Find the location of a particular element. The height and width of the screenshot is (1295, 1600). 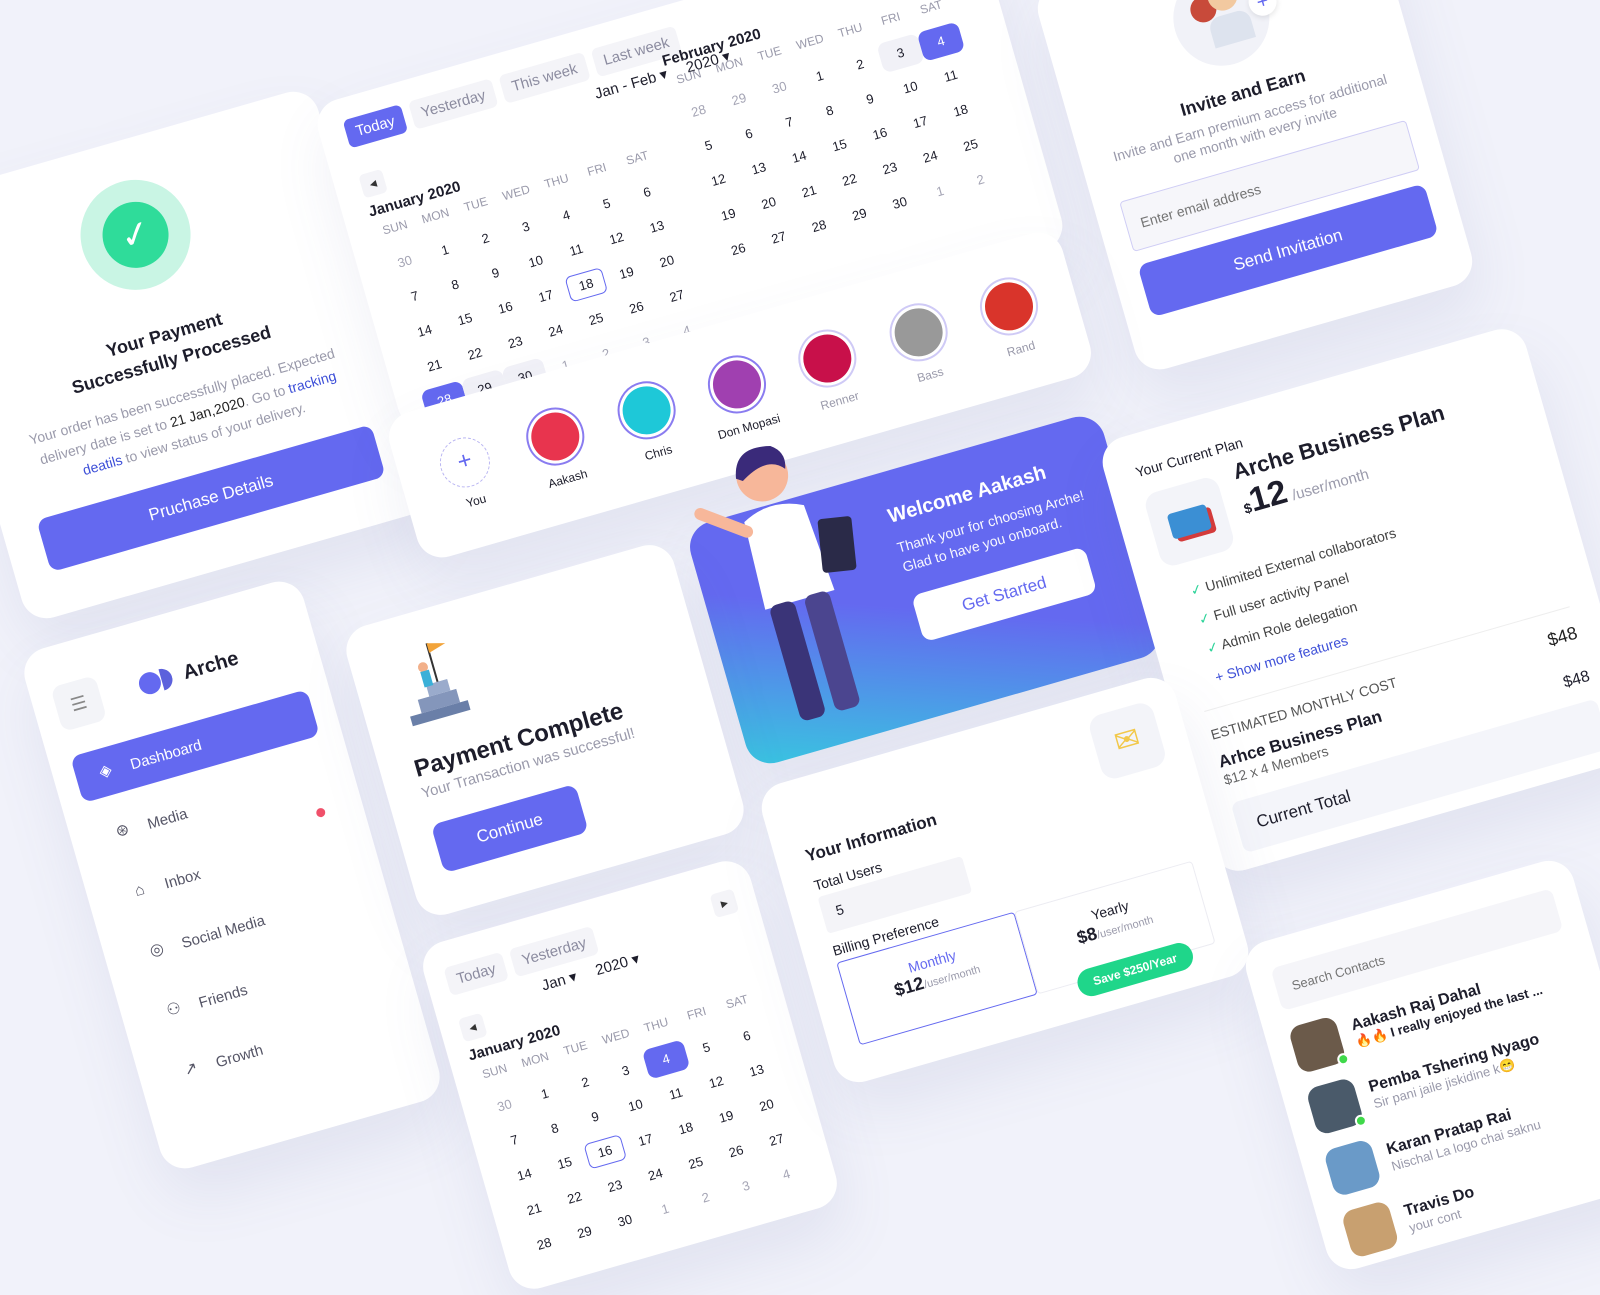

story-aakash: Aakash is located at coordinates (558, 447).